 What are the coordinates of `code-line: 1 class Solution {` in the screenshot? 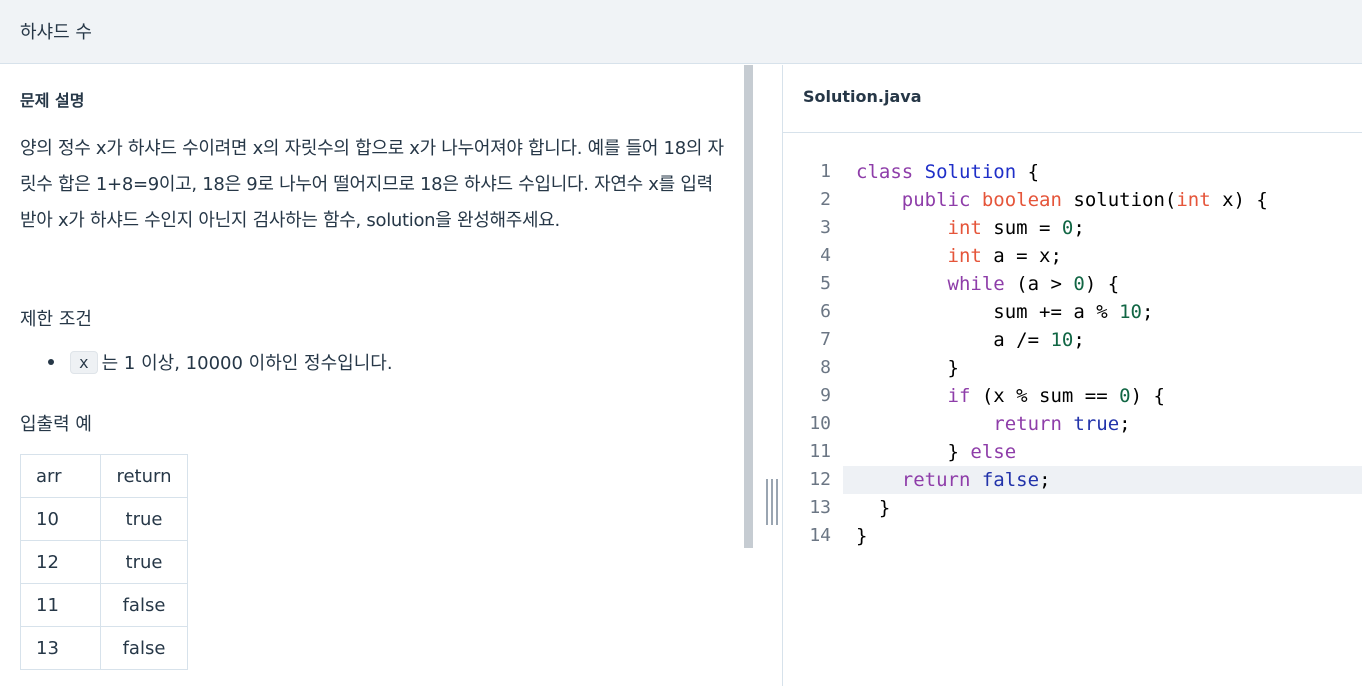 It's located at (1072, 172).